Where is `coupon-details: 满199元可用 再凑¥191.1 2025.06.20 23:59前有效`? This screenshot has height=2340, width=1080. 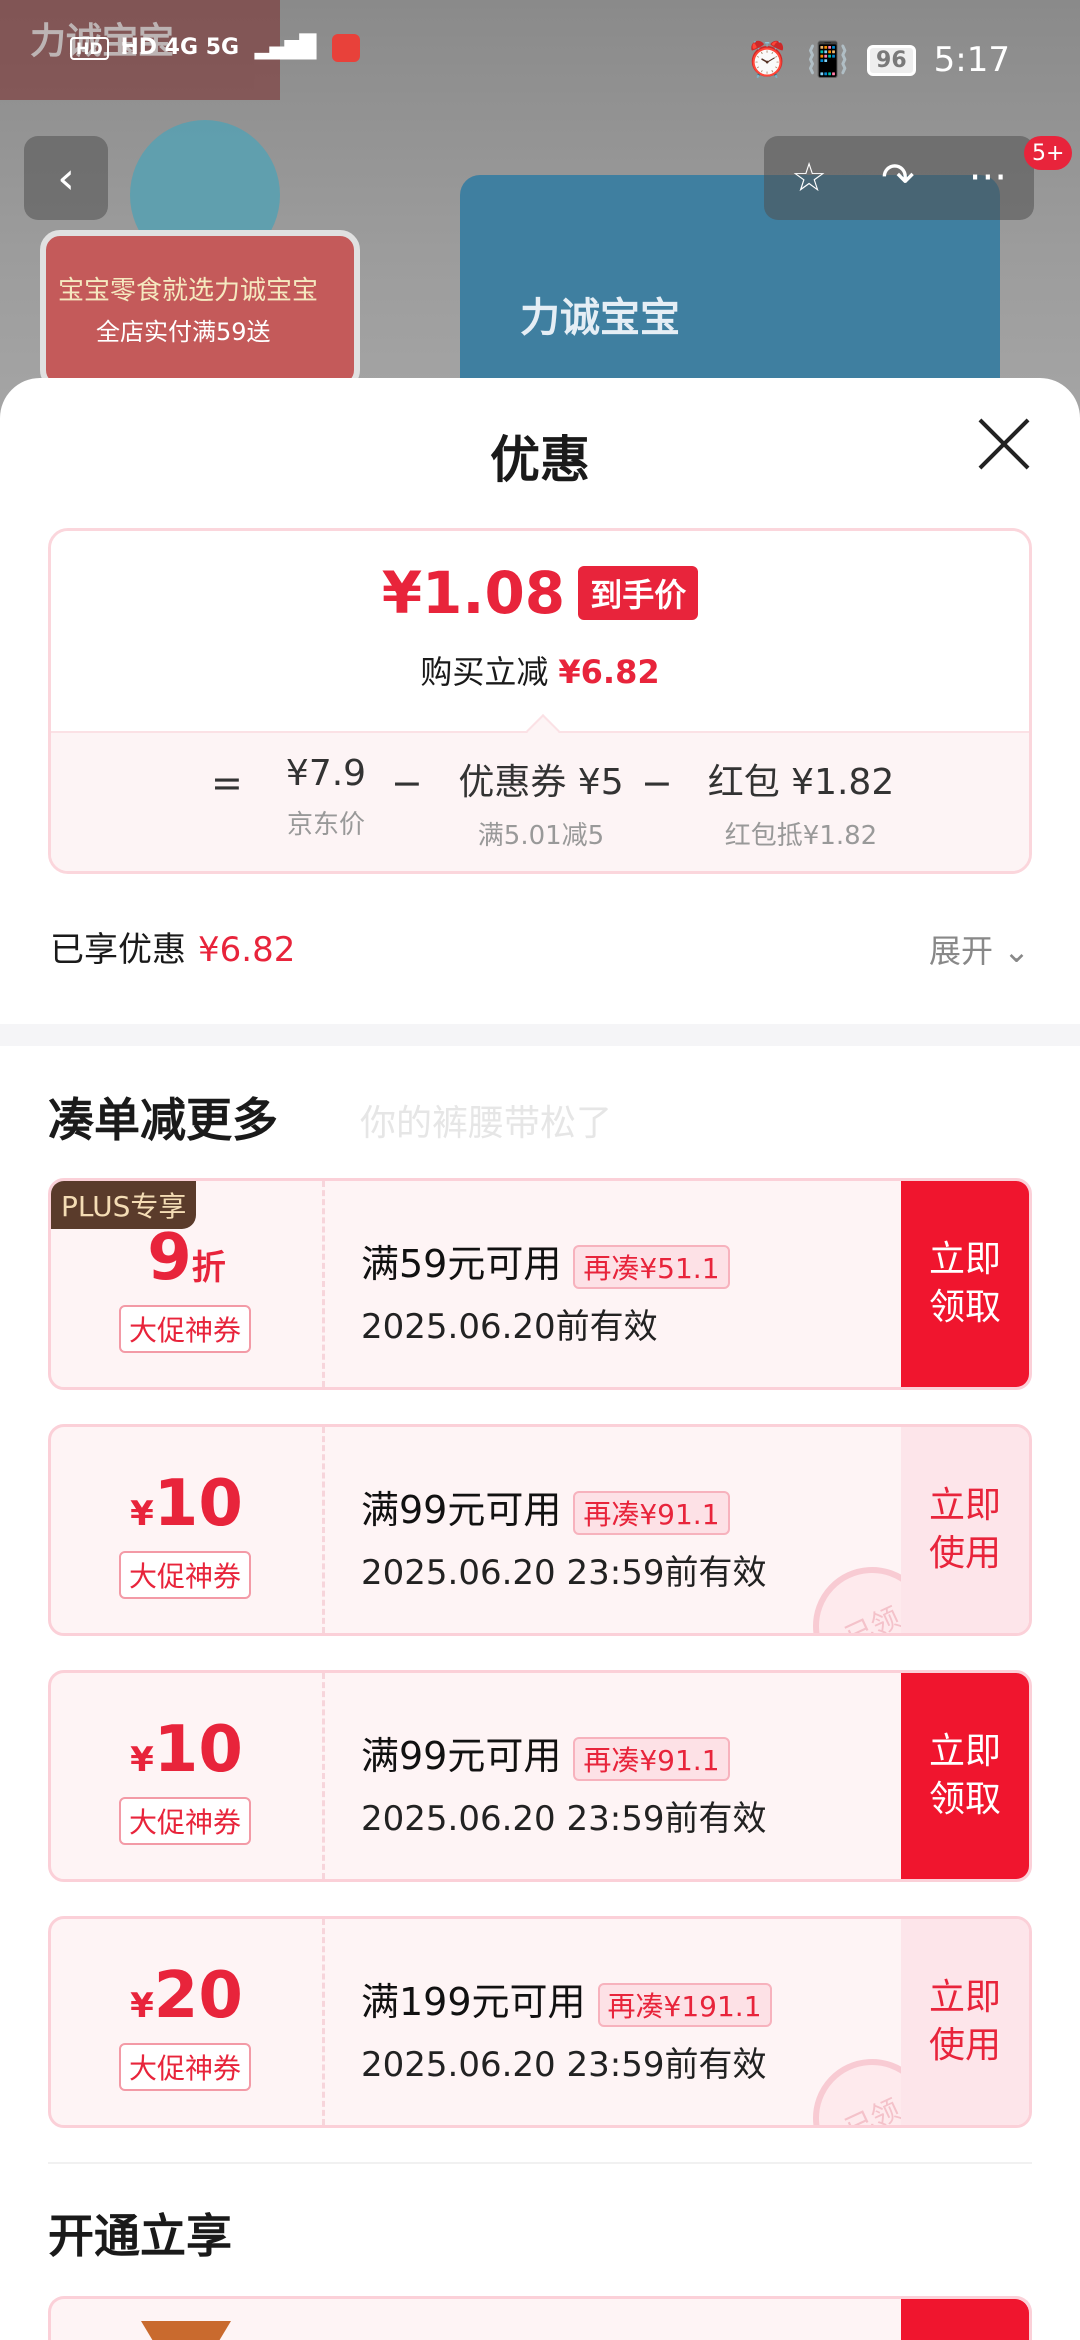 coupon-details: 满199元可用 再凑¥191.1 2025.06.20 23:59前有效 is located at coordinates (566, 2028).